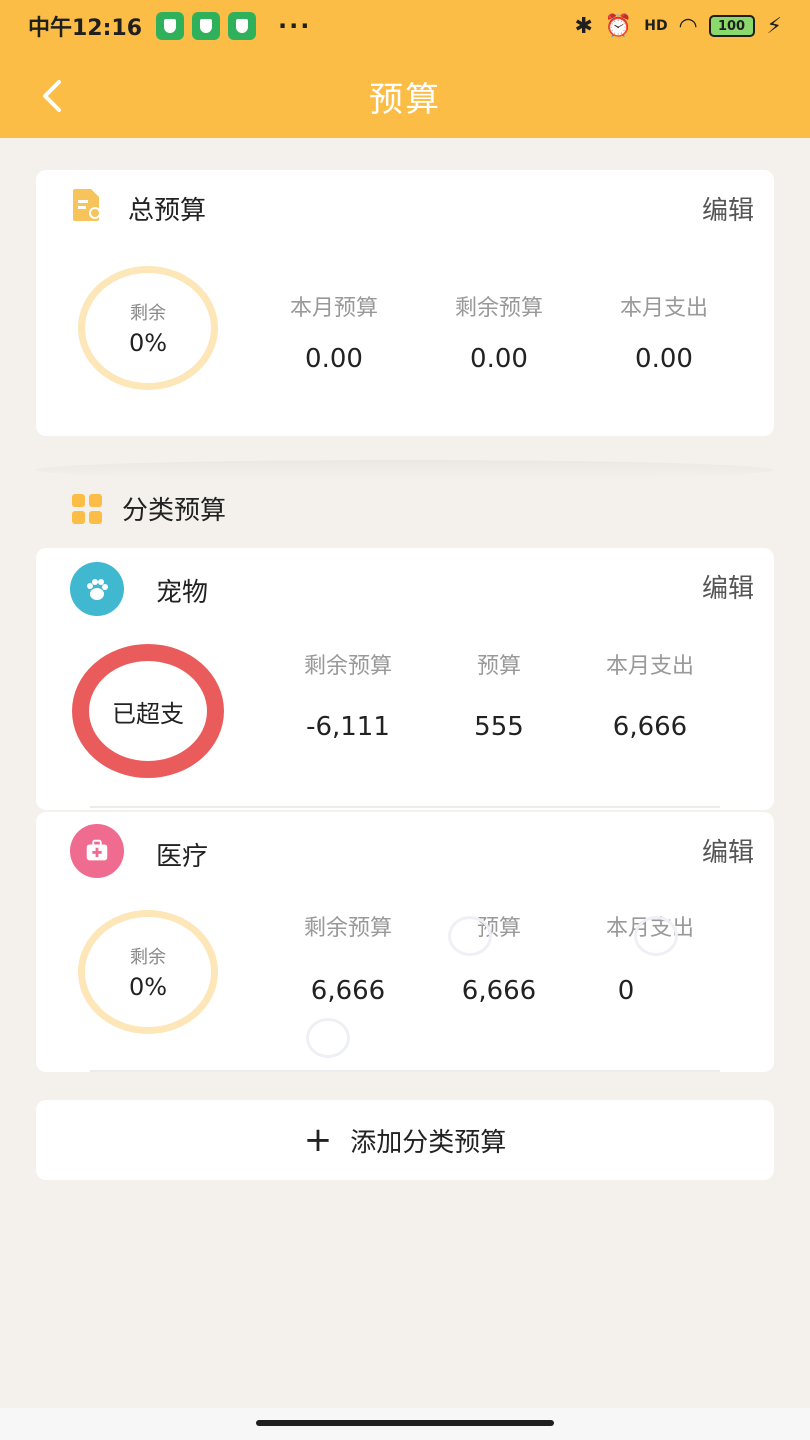 This screenshot has width=810, height=1440. Describe the element at coordinates (405, 1423) in the screenshot. I see `home-indicator` at that location.